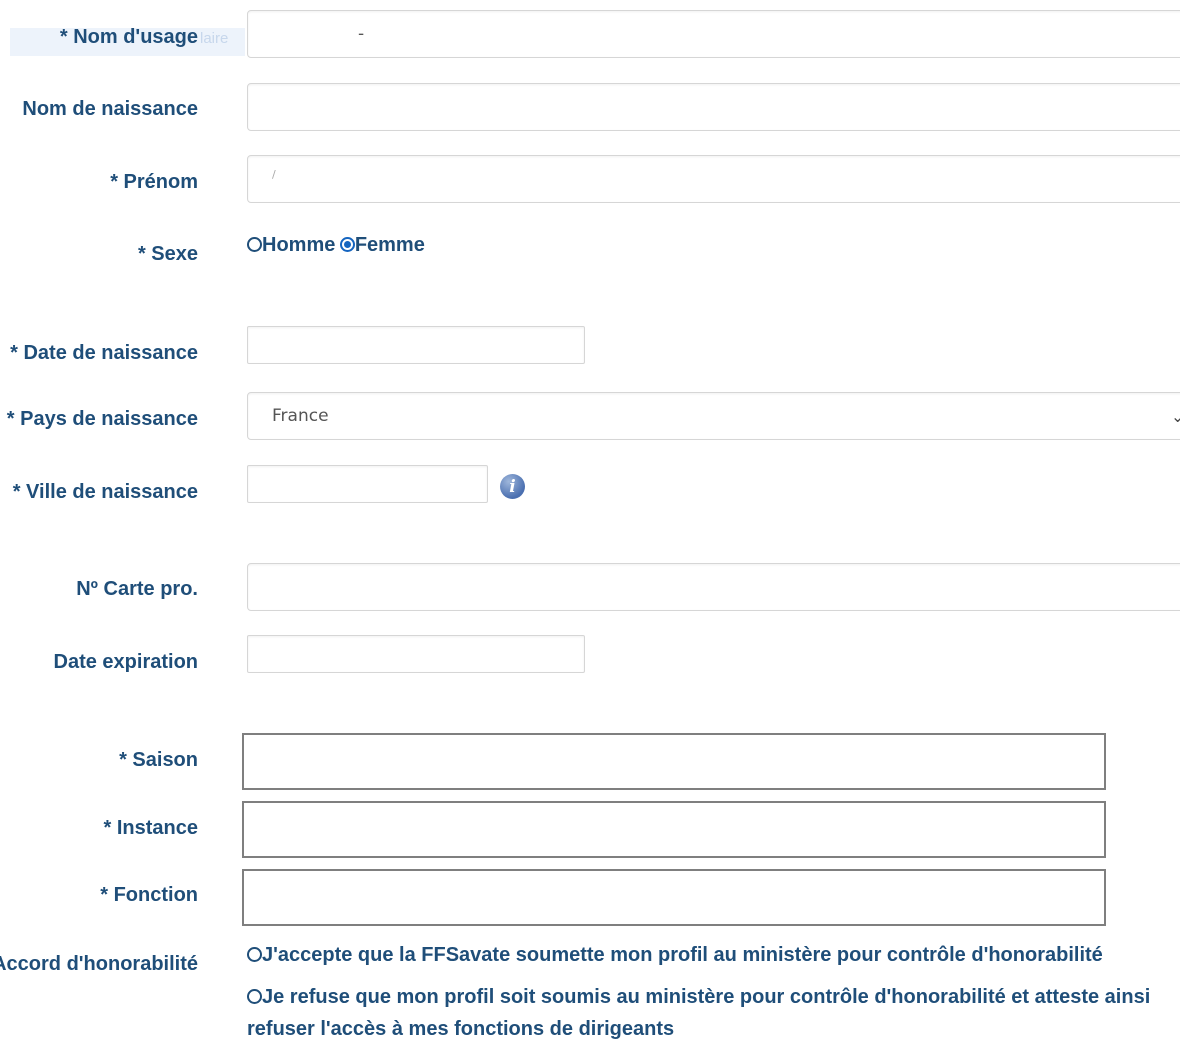 This screenshot has height=1045, width=1180. I want to click on radio-accept-circle, so click(254, 954).